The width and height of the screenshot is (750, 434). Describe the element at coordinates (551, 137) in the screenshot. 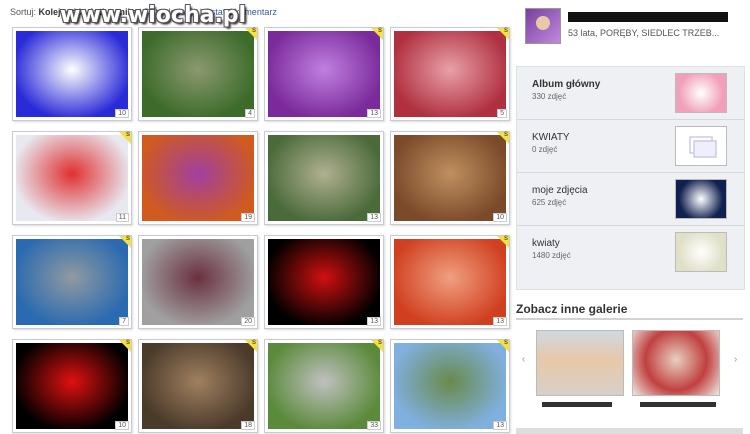

I see `album-title: KWIATY` at that location.